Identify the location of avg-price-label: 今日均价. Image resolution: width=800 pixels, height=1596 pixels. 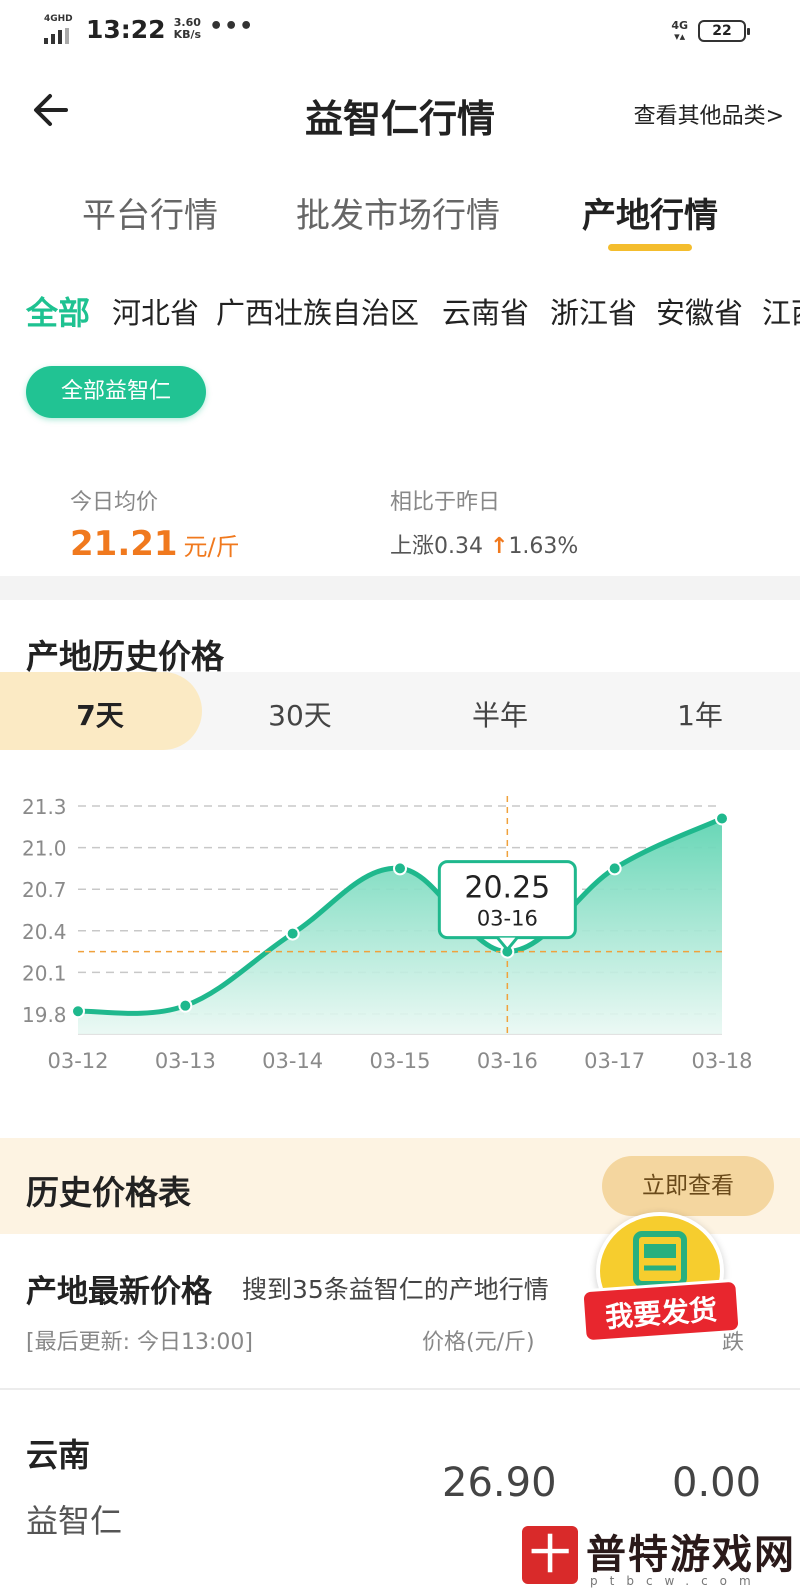
(114, 502).